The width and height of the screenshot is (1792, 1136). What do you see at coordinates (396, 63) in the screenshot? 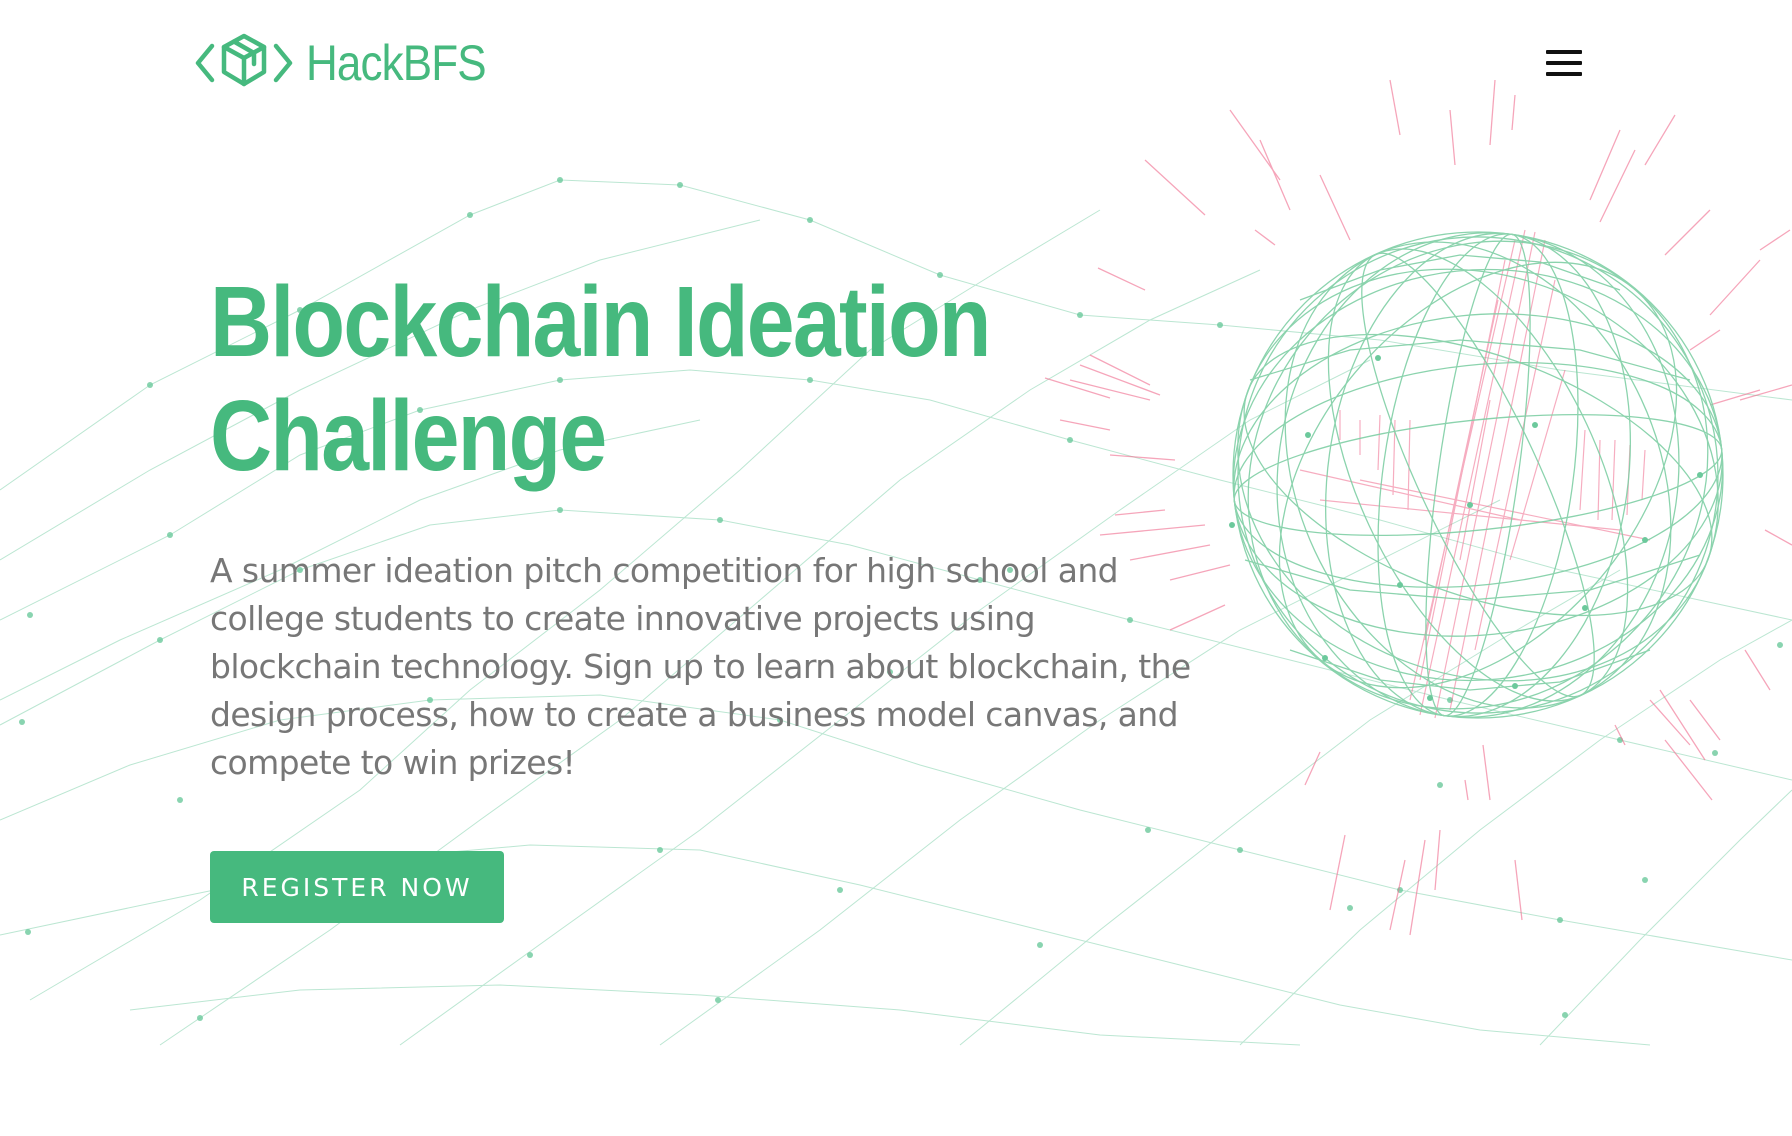
I see `brand-name: HackBFS` at bounding box center [396, 63].